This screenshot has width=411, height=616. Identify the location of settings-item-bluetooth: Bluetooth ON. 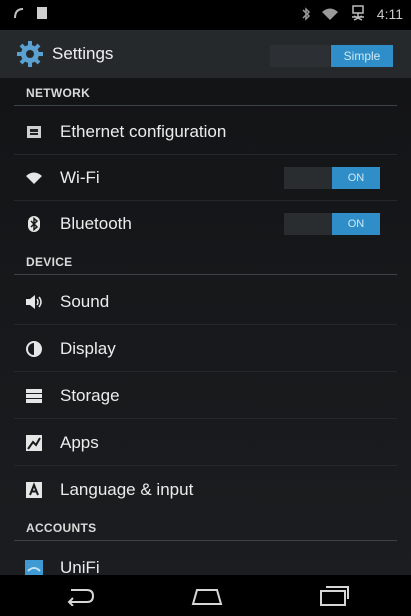
(205, 224).